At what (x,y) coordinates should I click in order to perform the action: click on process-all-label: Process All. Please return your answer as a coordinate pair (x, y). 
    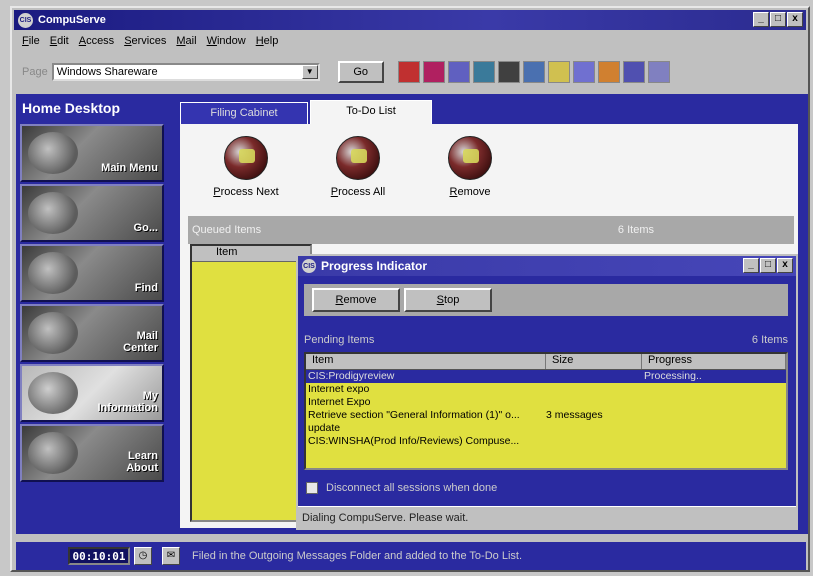
    Looking at the image, I should click on (358, 192).